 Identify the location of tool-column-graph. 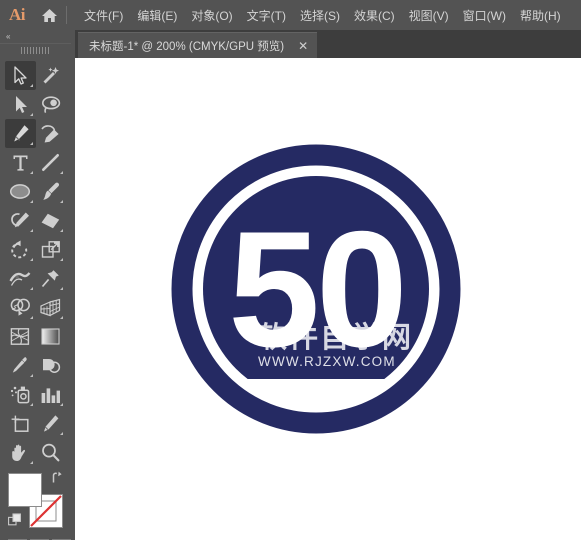
(51, 394).